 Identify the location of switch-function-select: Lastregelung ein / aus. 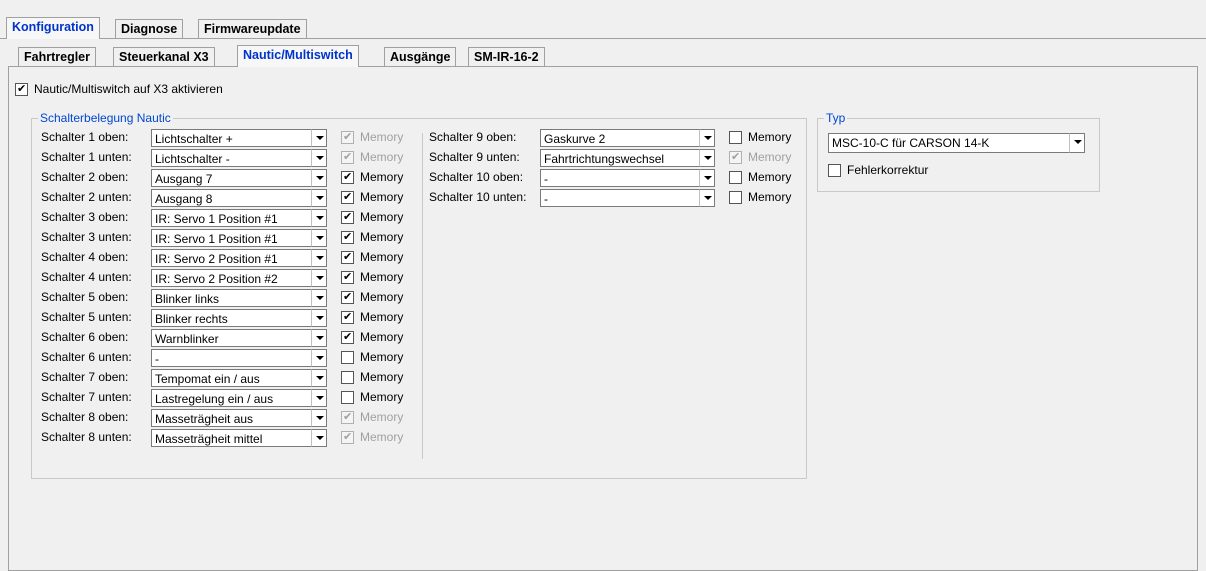
(239, 398).